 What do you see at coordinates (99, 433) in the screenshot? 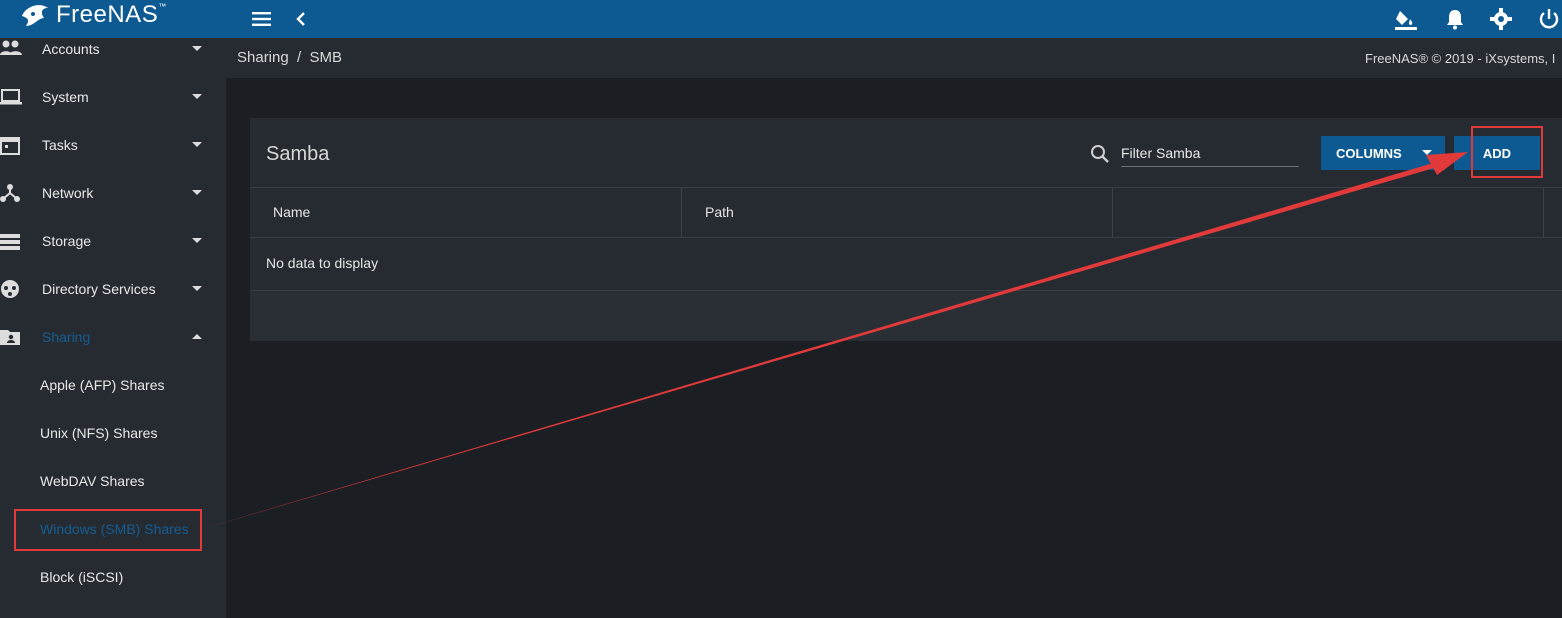
I see `sidebar-subitem-label: Unix (NFS) Shares` at bounding box center [99, 433].